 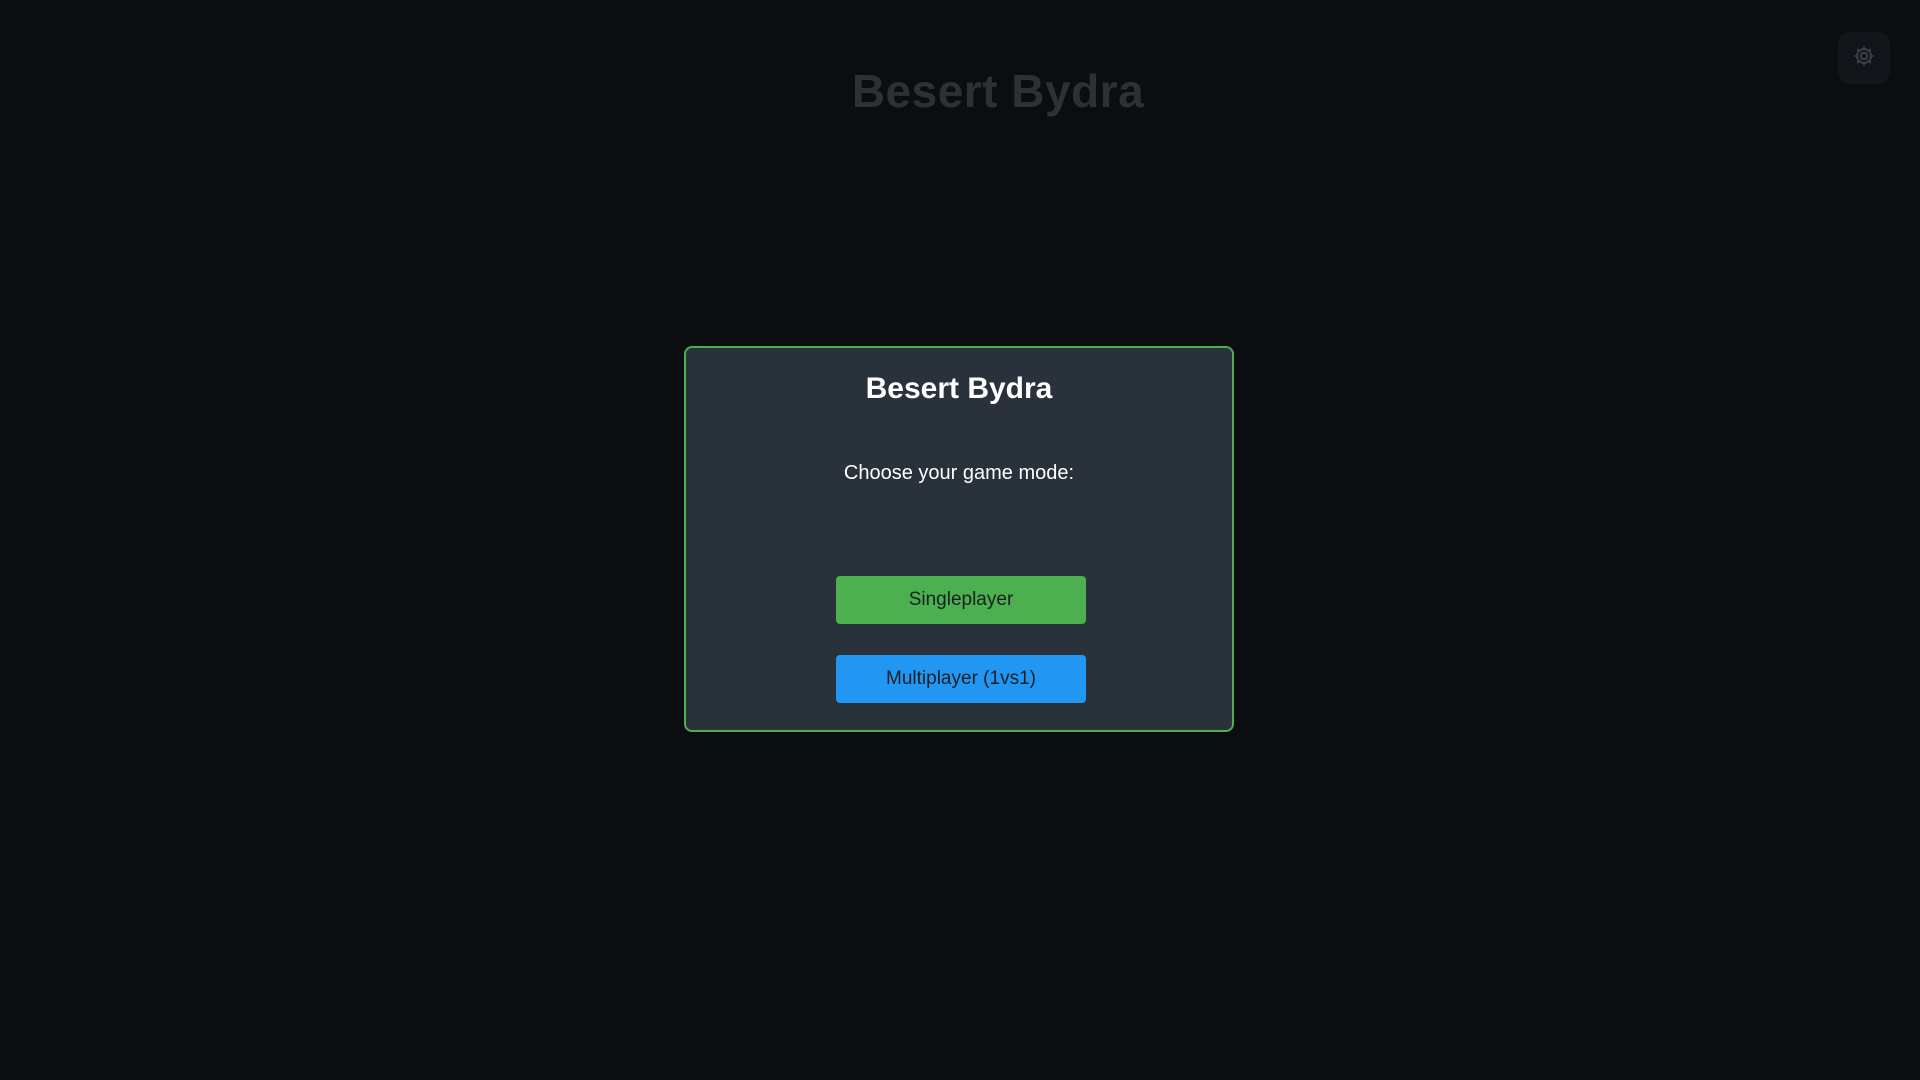 I want to click on dialog-subtitle: Choose your game mode:, so click(x=959, y=473).